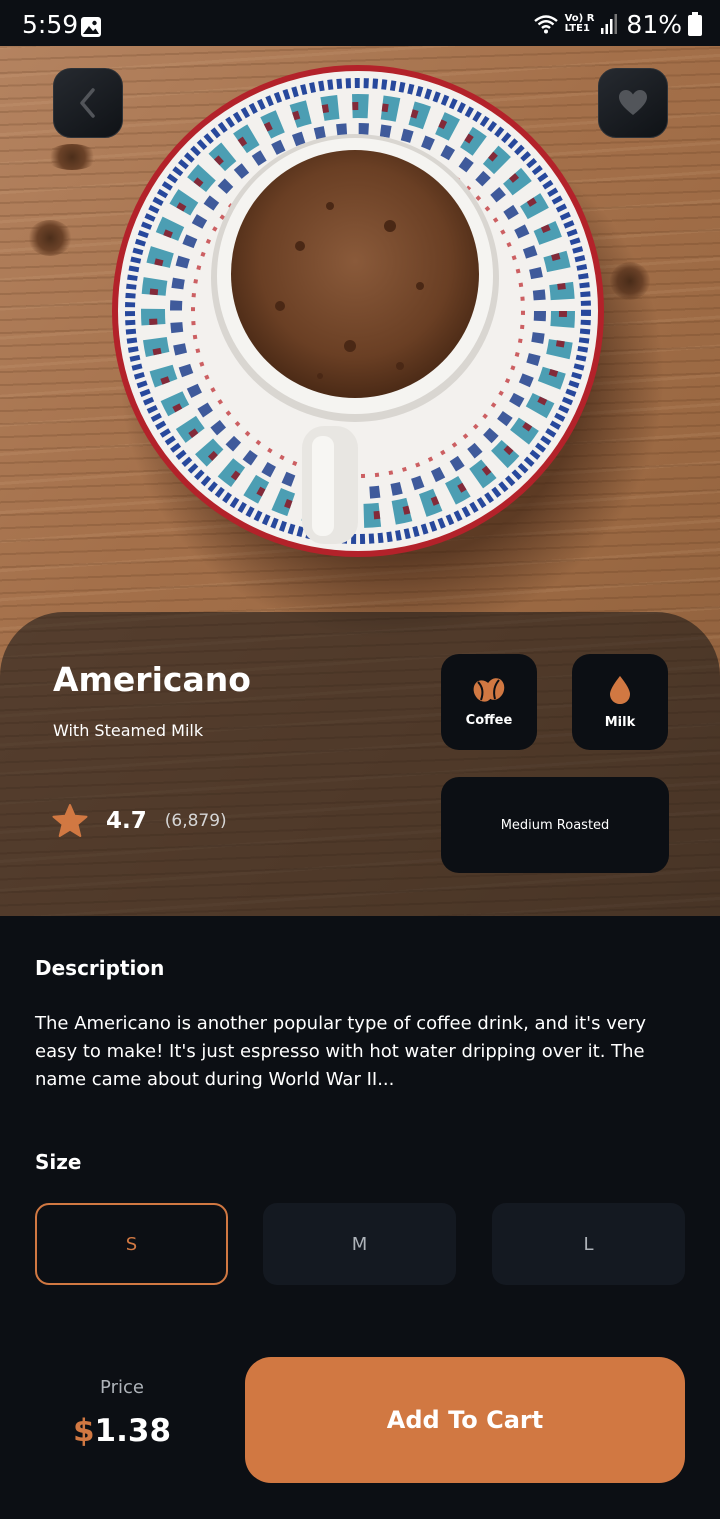 The image size is (720, 1519). What do you see at coordinates (133, 1431) in the screenshot?
I see `price-amount: 1.38` at bounding box center [133, 1431].